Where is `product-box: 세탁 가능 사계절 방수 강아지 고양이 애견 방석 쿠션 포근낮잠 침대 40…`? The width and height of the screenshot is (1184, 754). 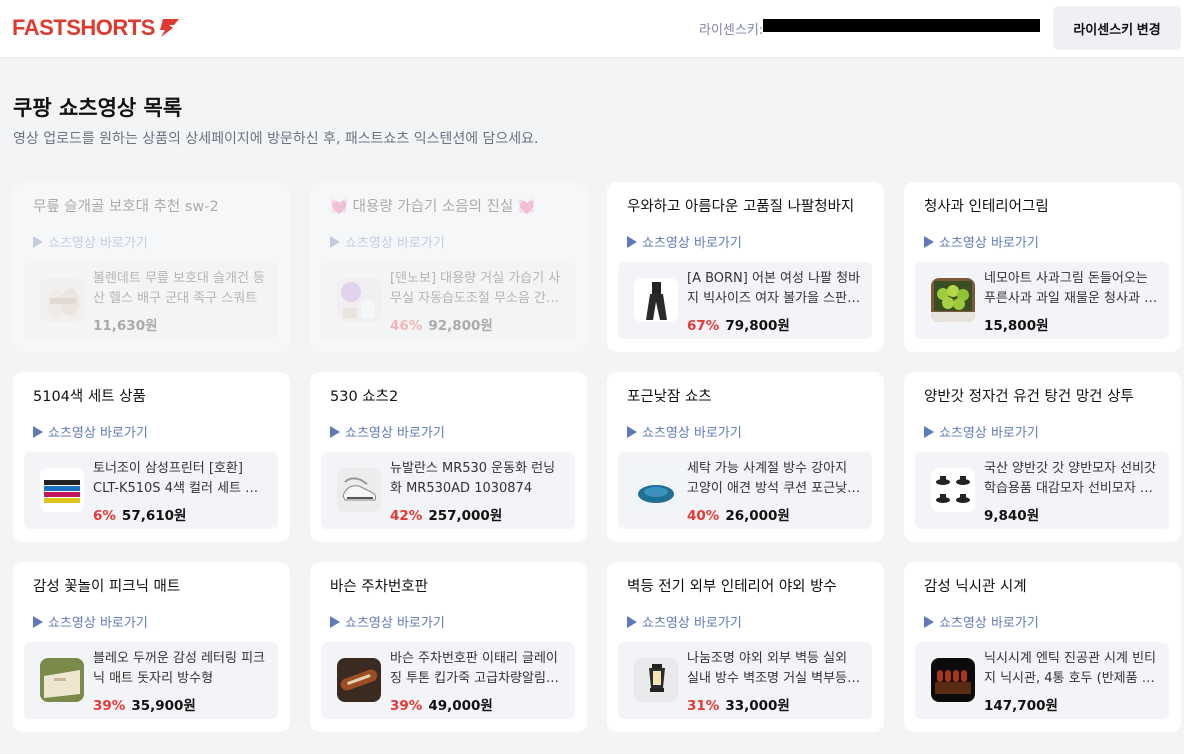
product-box: 세탁 가능 사계절 방수 강아지 고양이 애견 방석 쿠션 포근낮잠 침대 40… is located at coordinates (745, 490).